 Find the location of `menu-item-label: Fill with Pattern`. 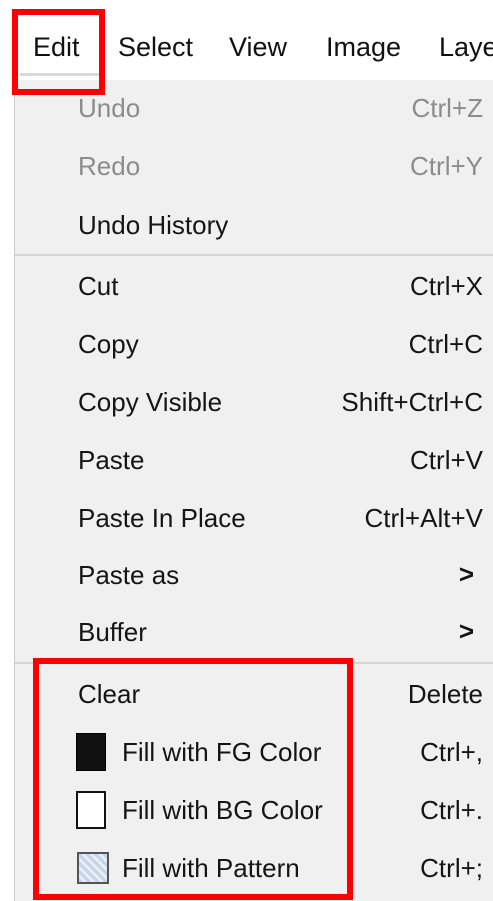

menu-item-label: Fill with Pattern is located at coordinates (211, 868).